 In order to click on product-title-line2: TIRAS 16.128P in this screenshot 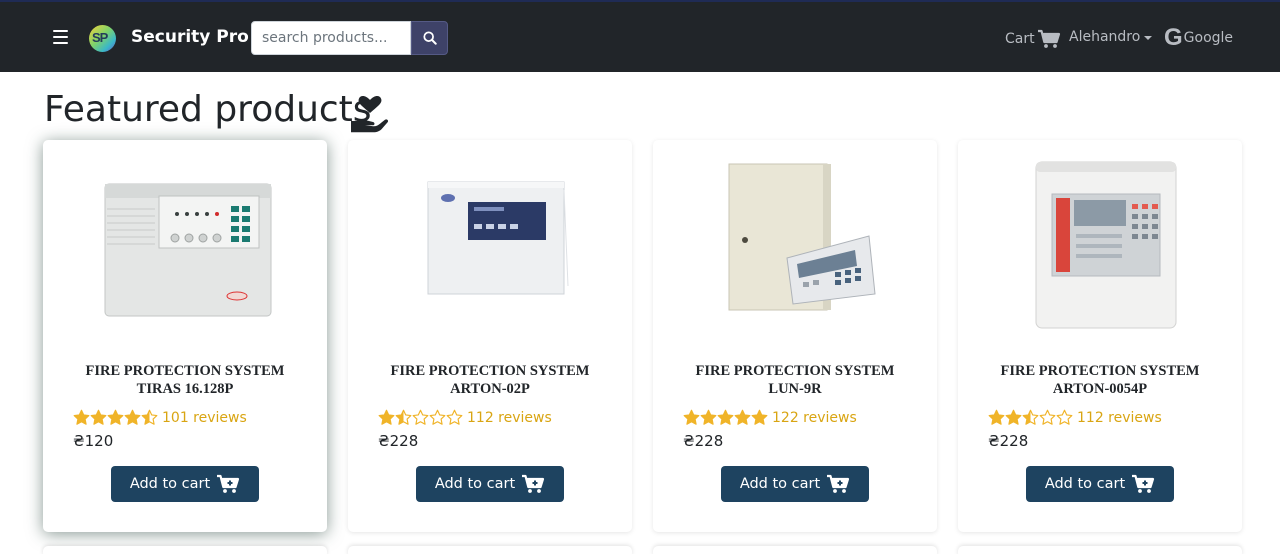, I will do `click(185, 389)`.